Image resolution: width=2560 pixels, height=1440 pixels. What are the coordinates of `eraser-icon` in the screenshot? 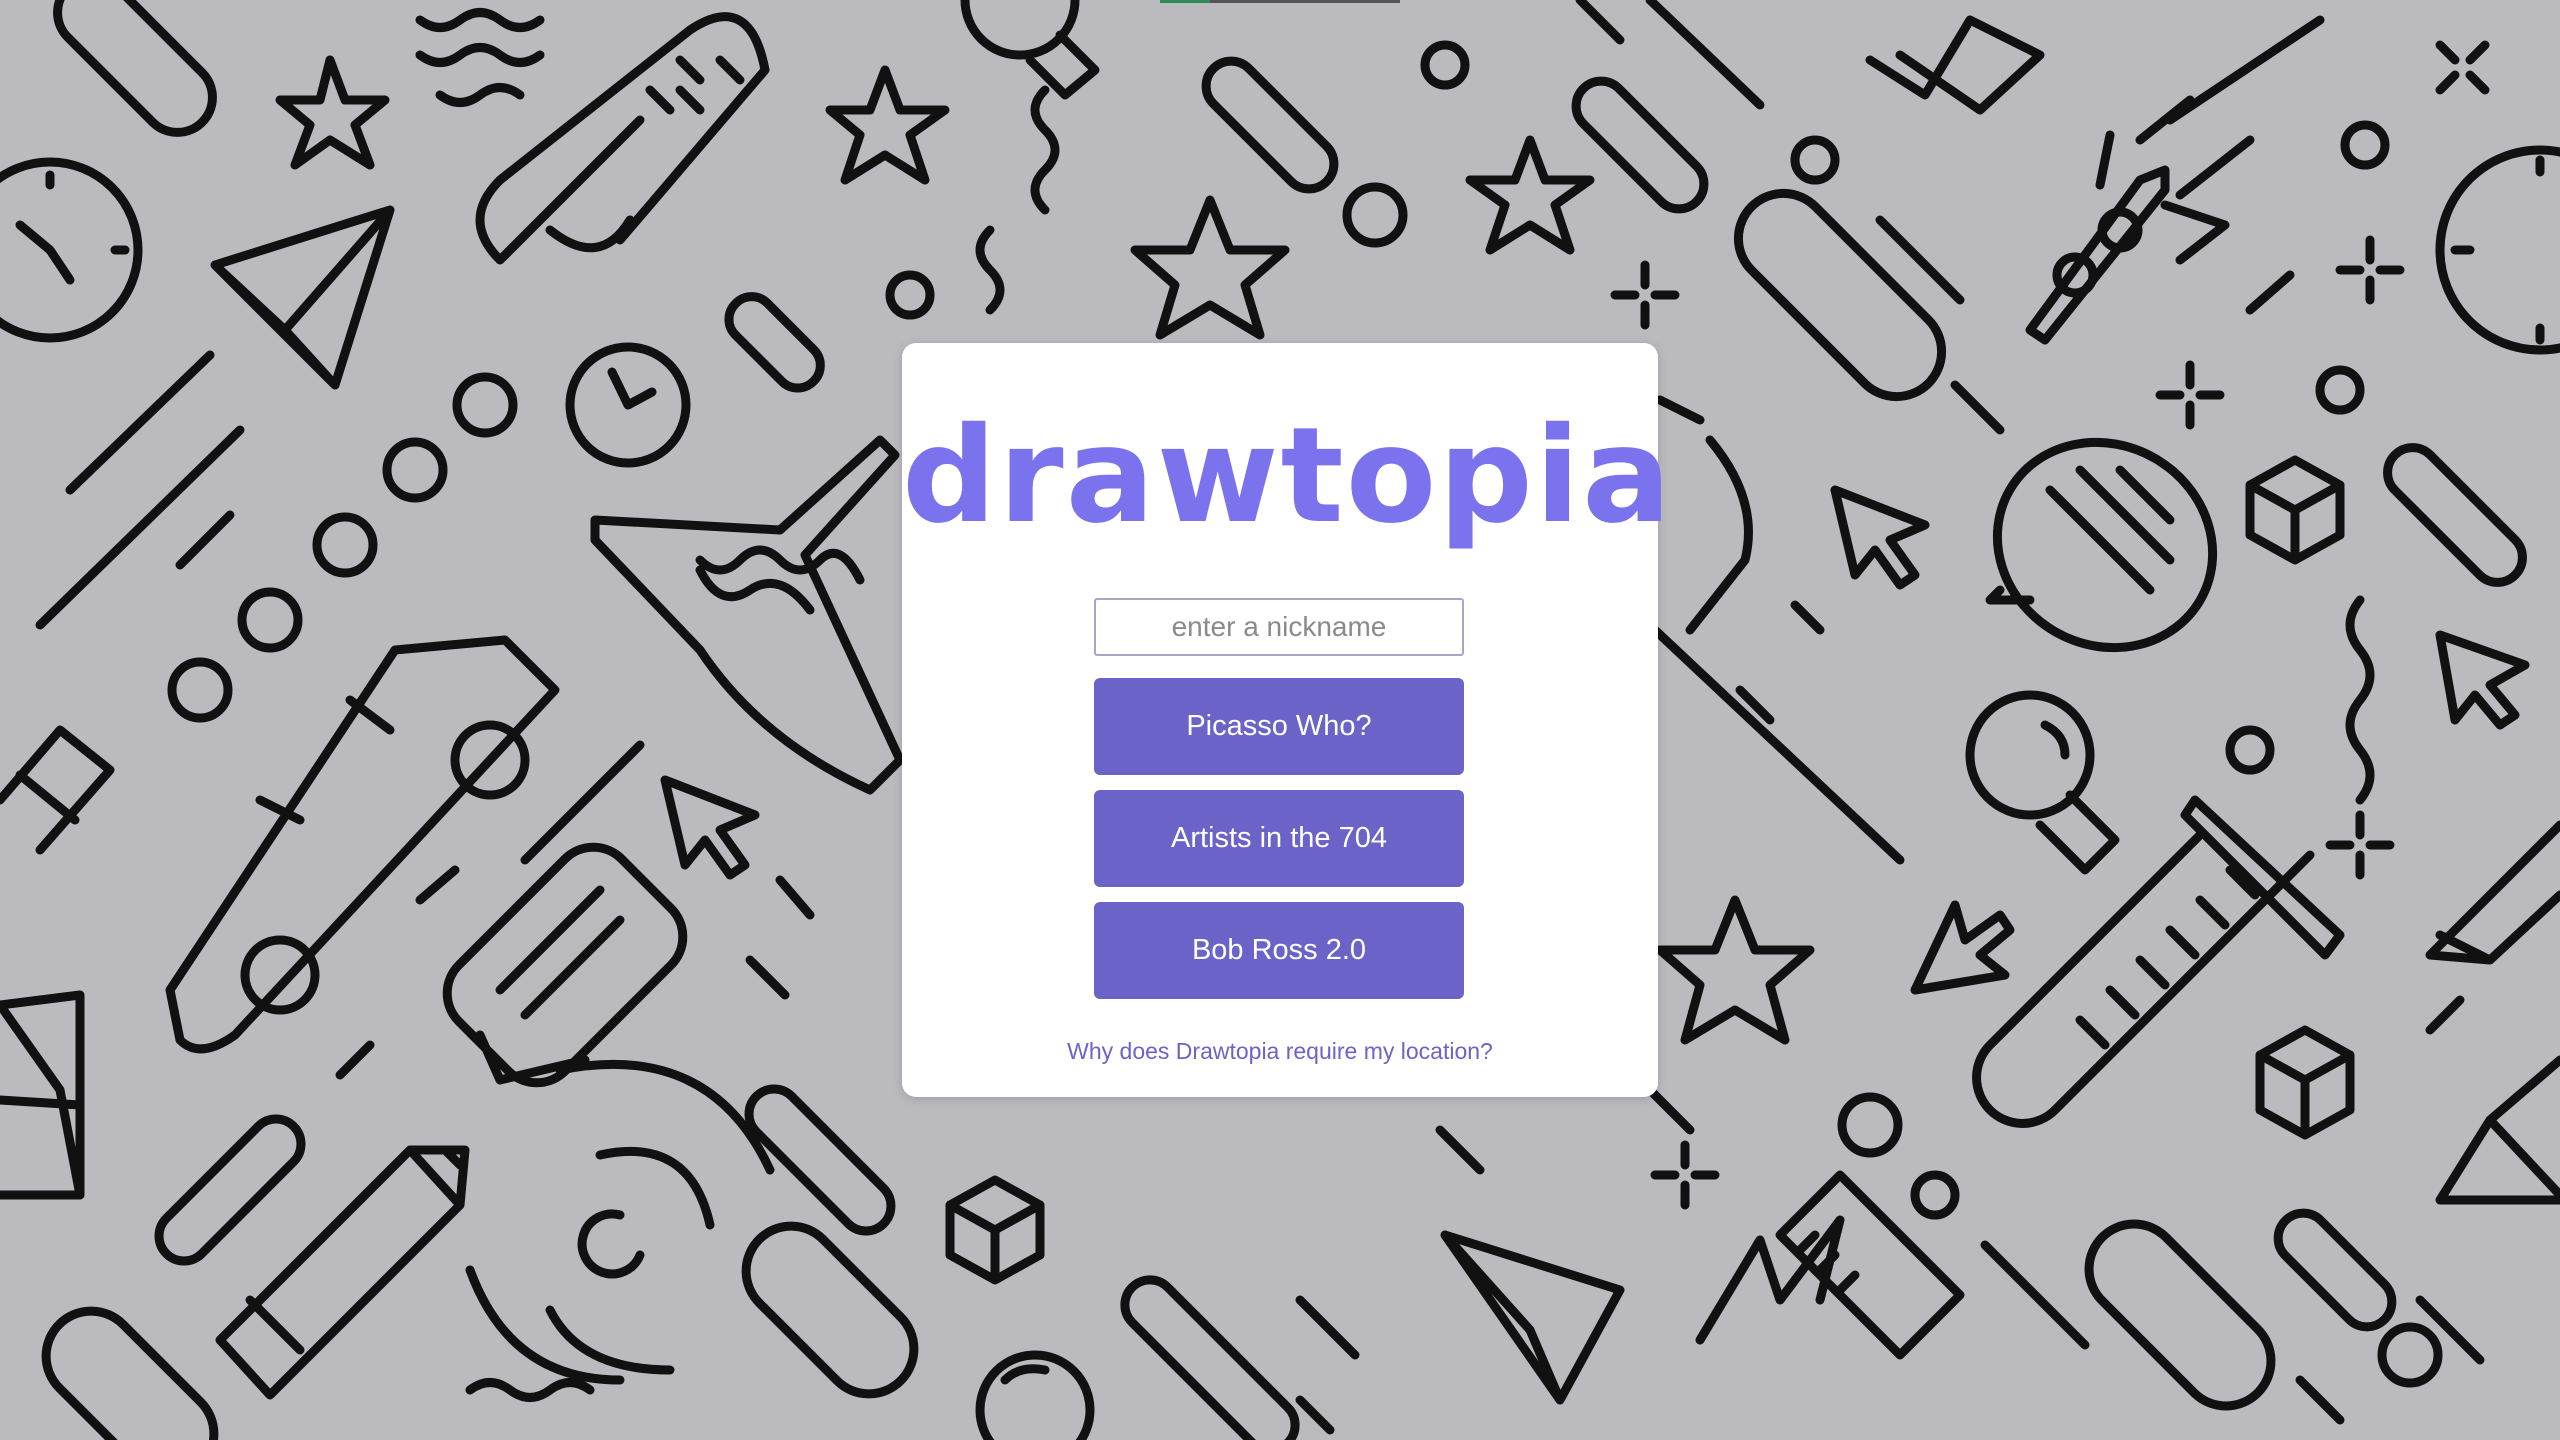 It's located at (57, 790).